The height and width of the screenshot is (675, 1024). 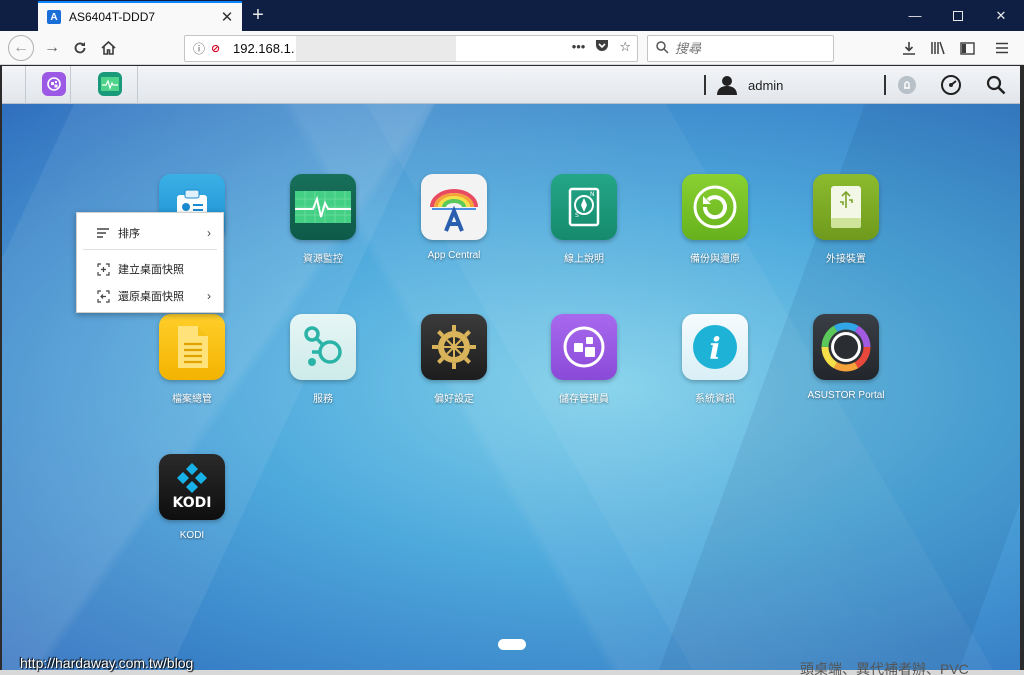 I want to click on kodi-logo-text: KODI, so click(x=192, y=503).